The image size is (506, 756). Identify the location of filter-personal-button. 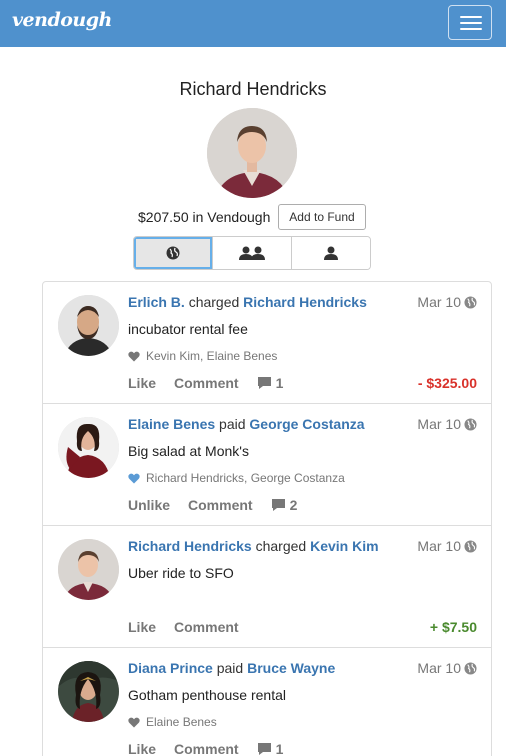
(330, 253).